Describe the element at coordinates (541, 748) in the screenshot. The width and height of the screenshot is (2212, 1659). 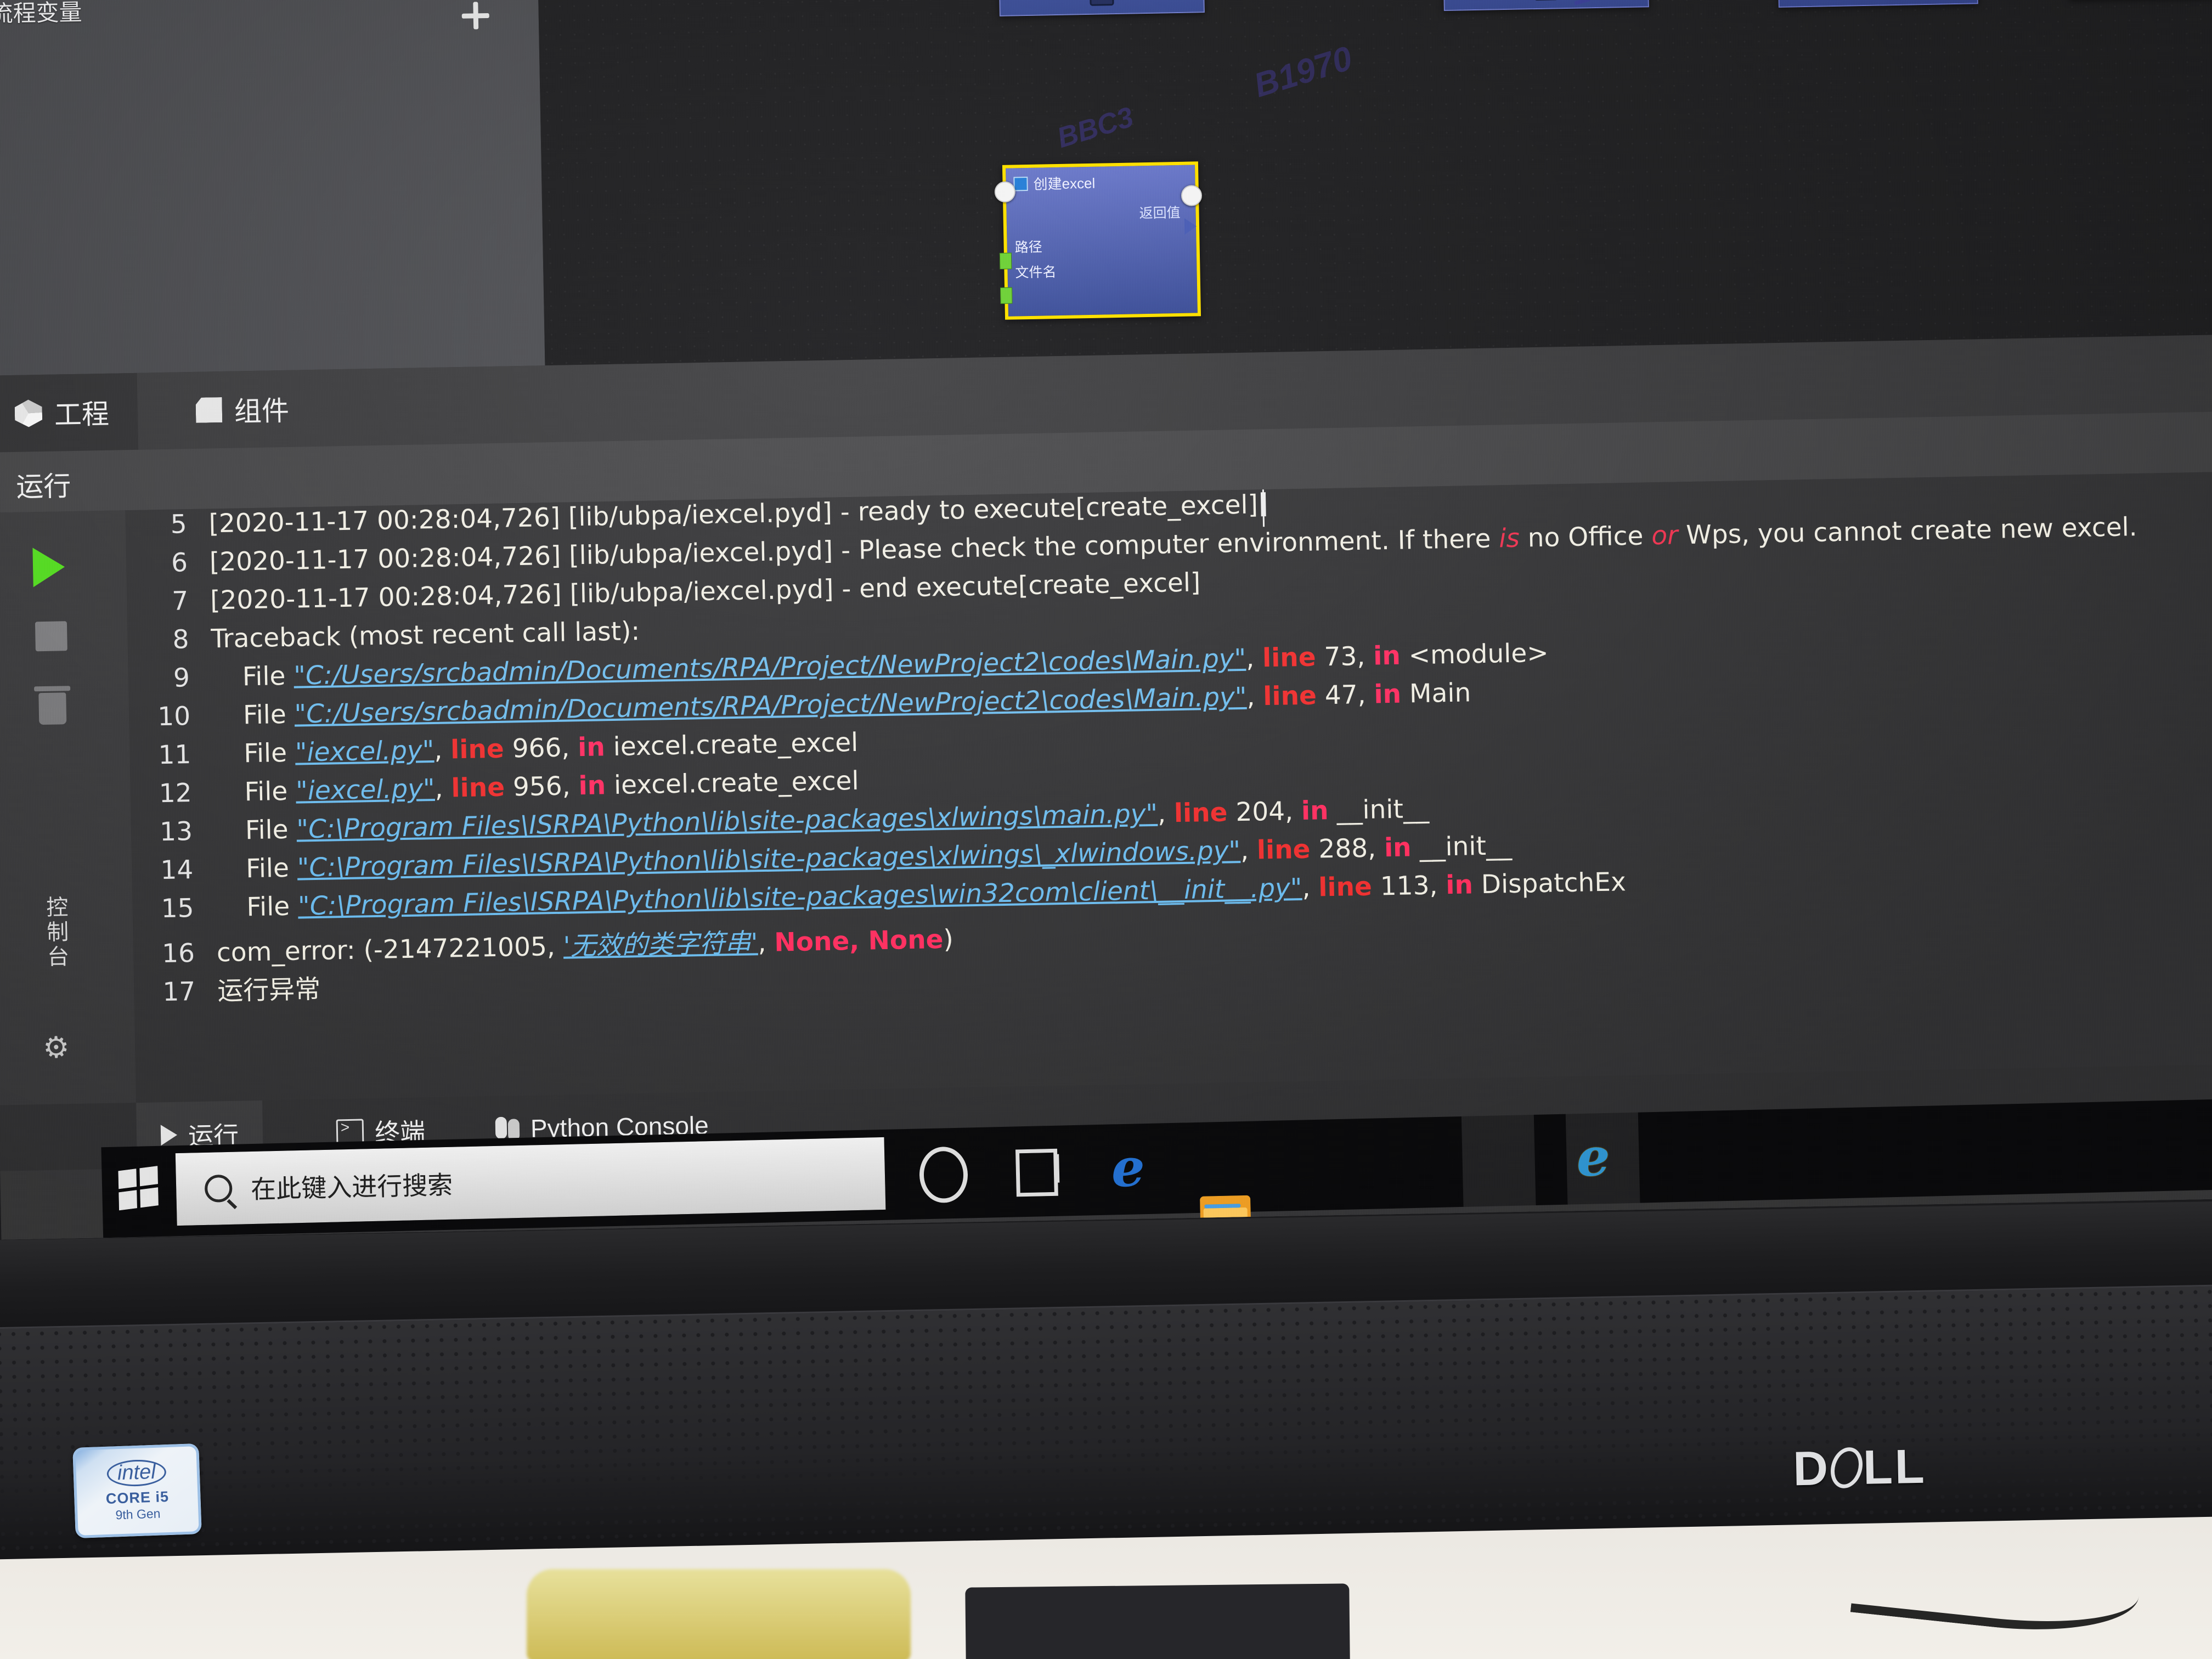
I see `log-text-span: 966,` at that location.